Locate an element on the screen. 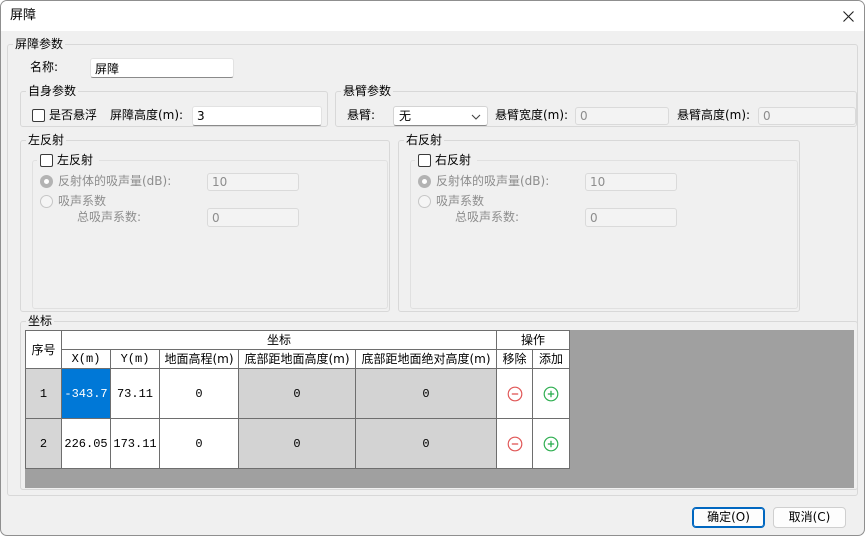  cantilever-width-label: 悬臂宽度(m): is located at coordinates (532, 115).